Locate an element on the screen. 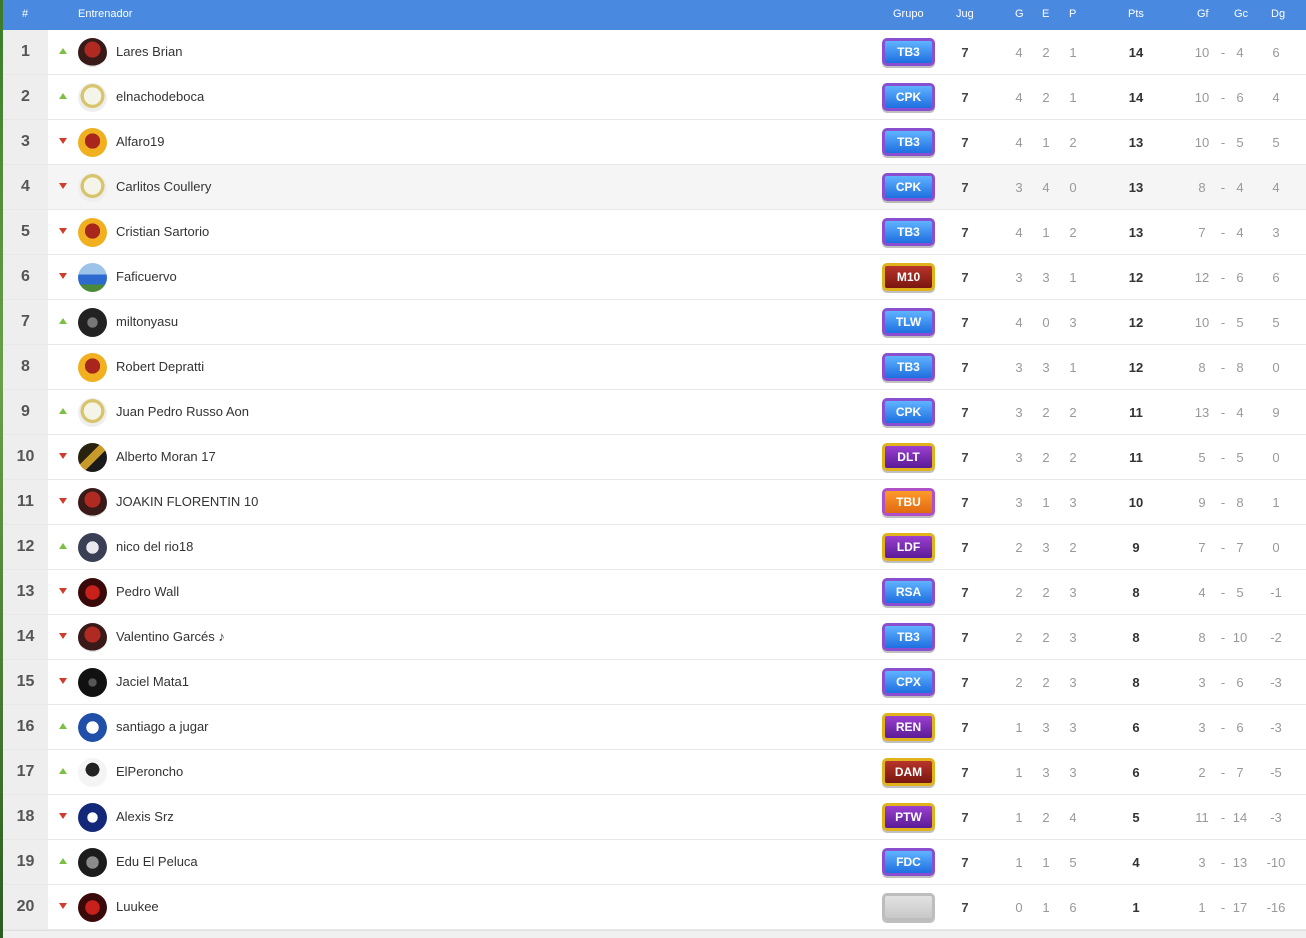 The image size is (1306, 938). coach-name: elnachodeboca is located at coordinates (160, 96).